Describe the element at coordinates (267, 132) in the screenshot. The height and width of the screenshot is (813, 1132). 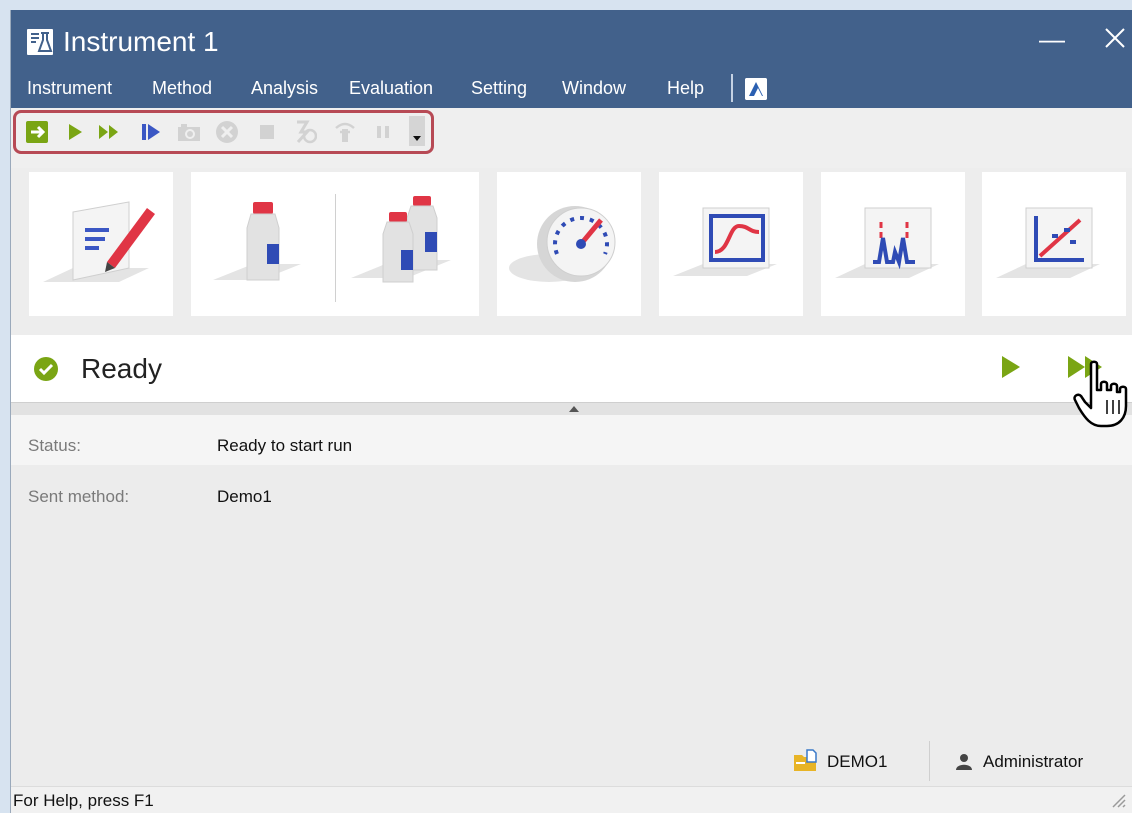
I see `stop-icon` at that location.